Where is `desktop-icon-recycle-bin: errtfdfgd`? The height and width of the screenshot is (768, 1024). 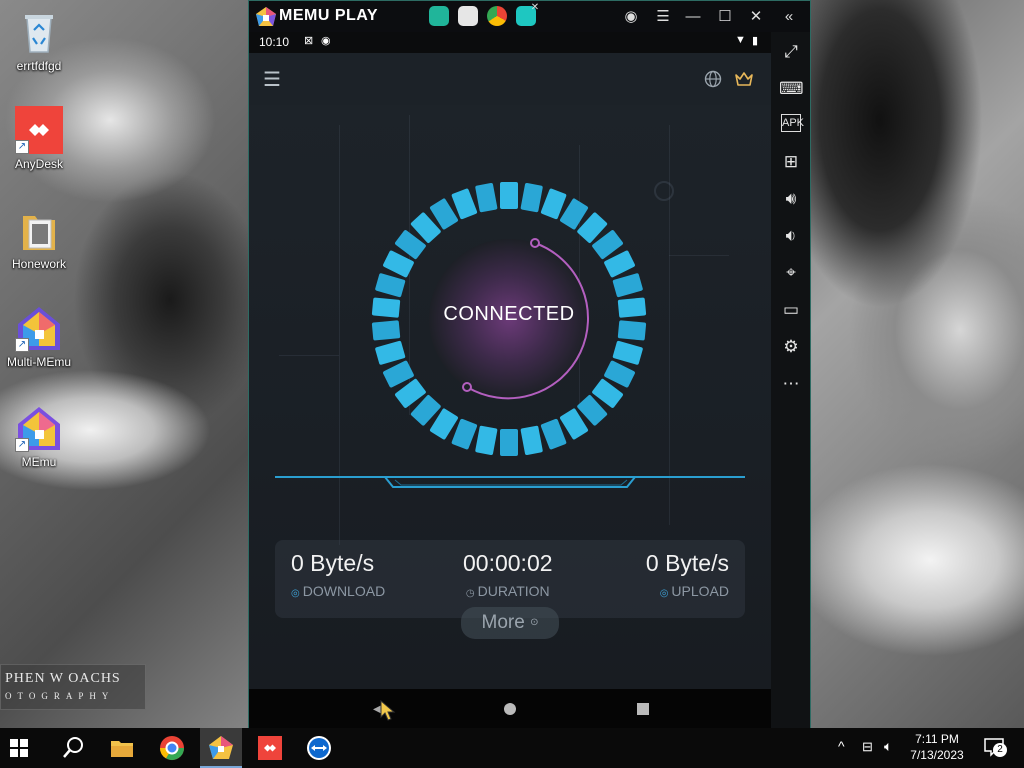
desktop-icon-recycle-bin: errtfdfgd is located at coordinates (39, 40).